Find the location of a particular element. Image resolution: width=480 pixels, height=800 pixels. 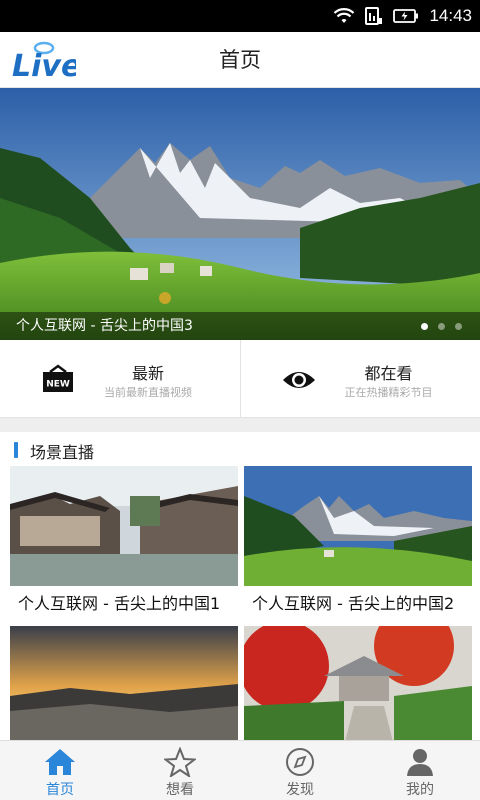

svg-text: NEW is located at coordinates (58, 385).